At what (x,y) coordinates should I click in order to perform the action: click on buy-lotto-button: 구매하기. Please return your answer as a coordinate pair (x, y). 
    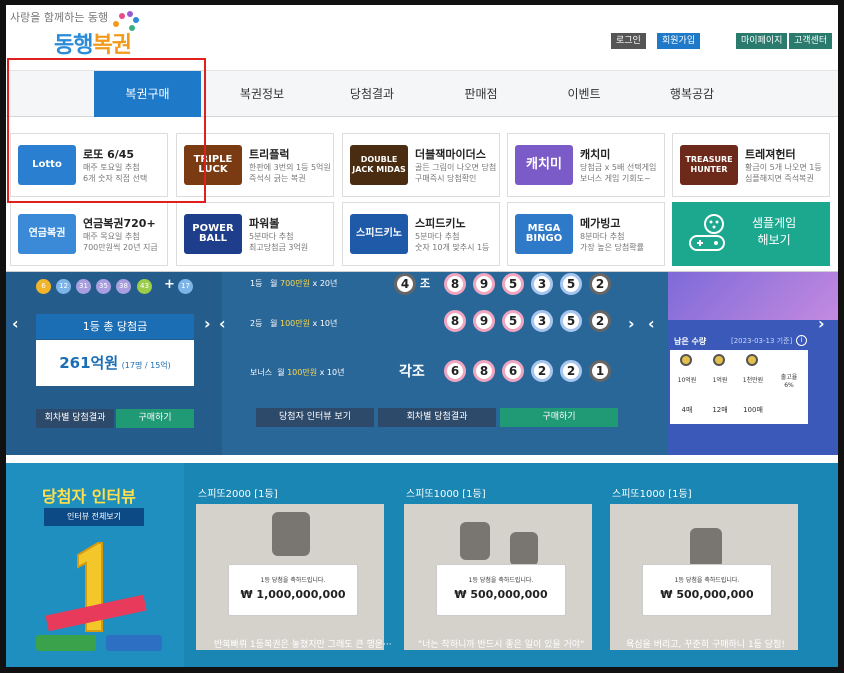
    Looking at the image, I should click on (155, 418).